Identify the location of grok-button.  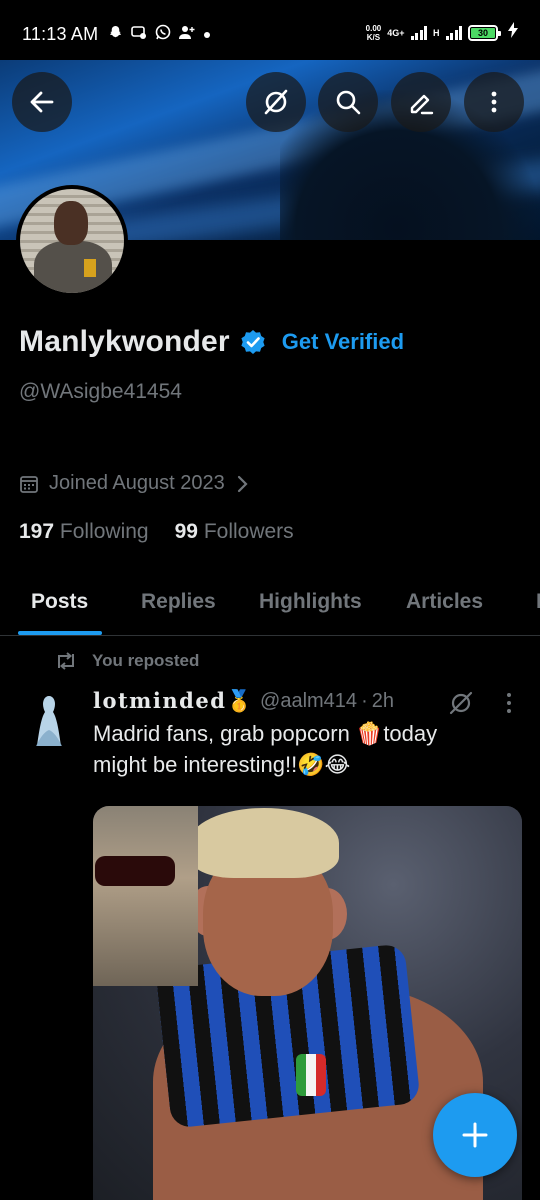
(276, 102).